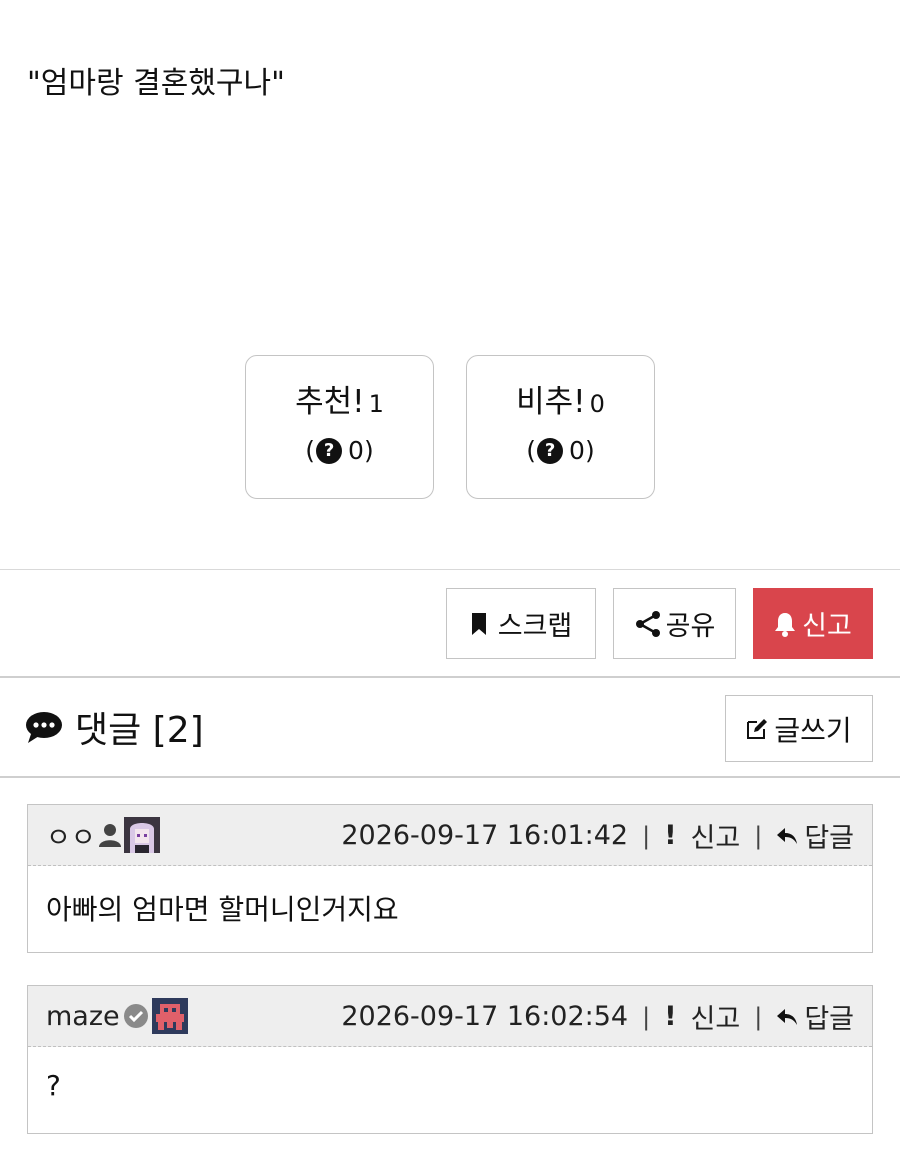 The height and width of the screenshot is (1164, 900). I want to click on write-comment-button: 글쓰기, so click(799, 728).